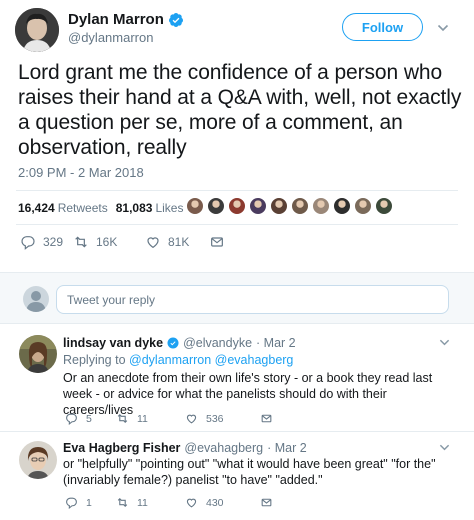 The height and width of the screenshot is (520, 474). Describe the element at coordinates (82, 208) in the screenshot. I see `retweets-label: Retweets` at that location.